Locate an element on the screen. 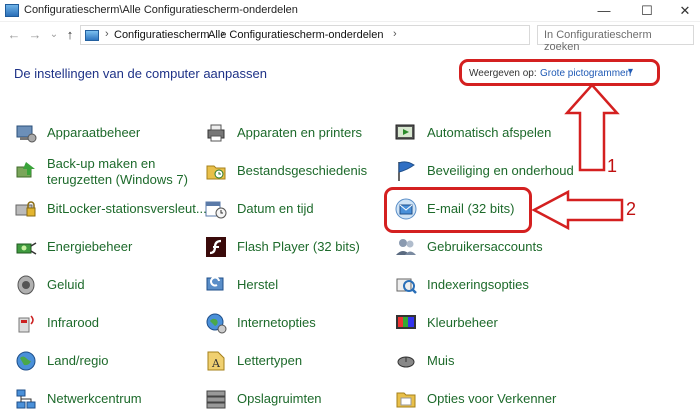 The height and width of the screenshot is (420, 700). globe-icon is located at coordinates (26, 361).